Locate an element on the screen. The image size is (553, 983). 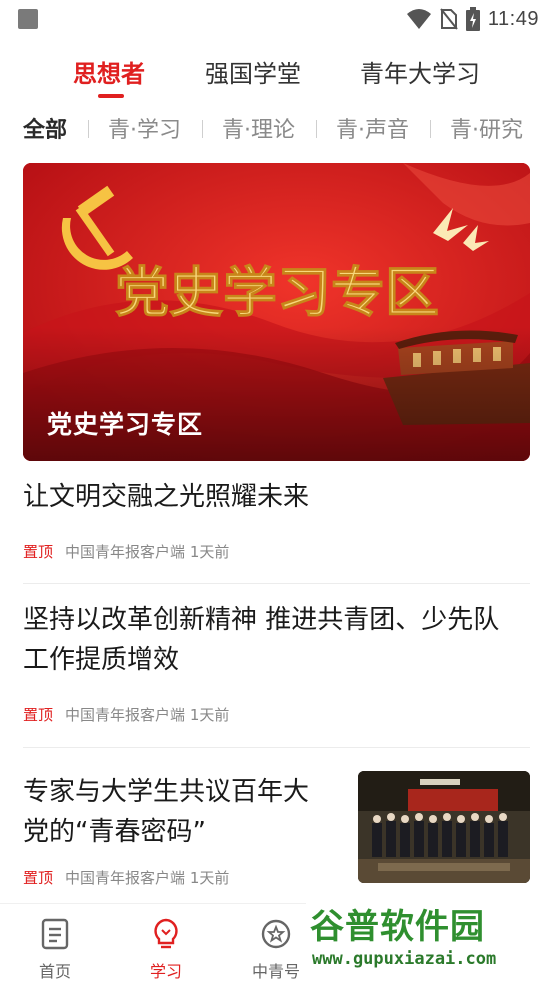
no-sim-icon is located at coordinates (449, 19).